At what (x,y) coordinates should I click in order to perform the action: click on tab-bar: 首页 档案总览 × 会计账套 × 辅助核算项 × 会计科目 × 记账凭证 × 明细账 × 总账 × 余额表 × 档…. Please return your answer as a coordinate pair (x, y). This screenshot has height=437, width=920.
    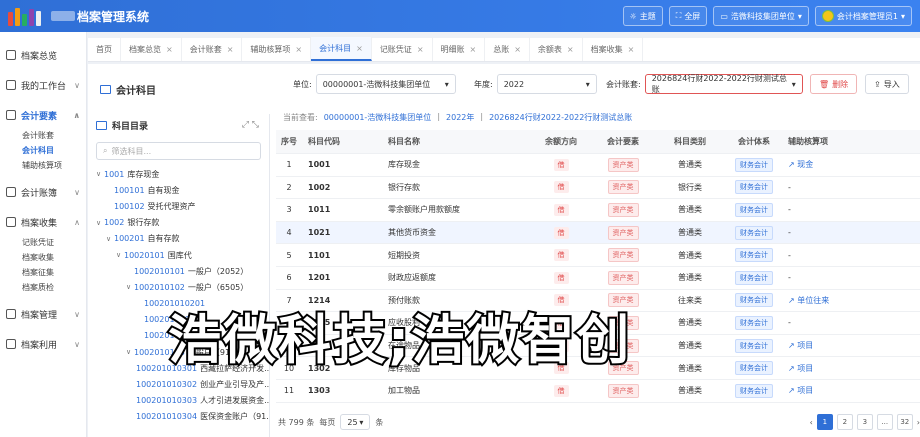
    Looking at the image, I should click on (504, 49).